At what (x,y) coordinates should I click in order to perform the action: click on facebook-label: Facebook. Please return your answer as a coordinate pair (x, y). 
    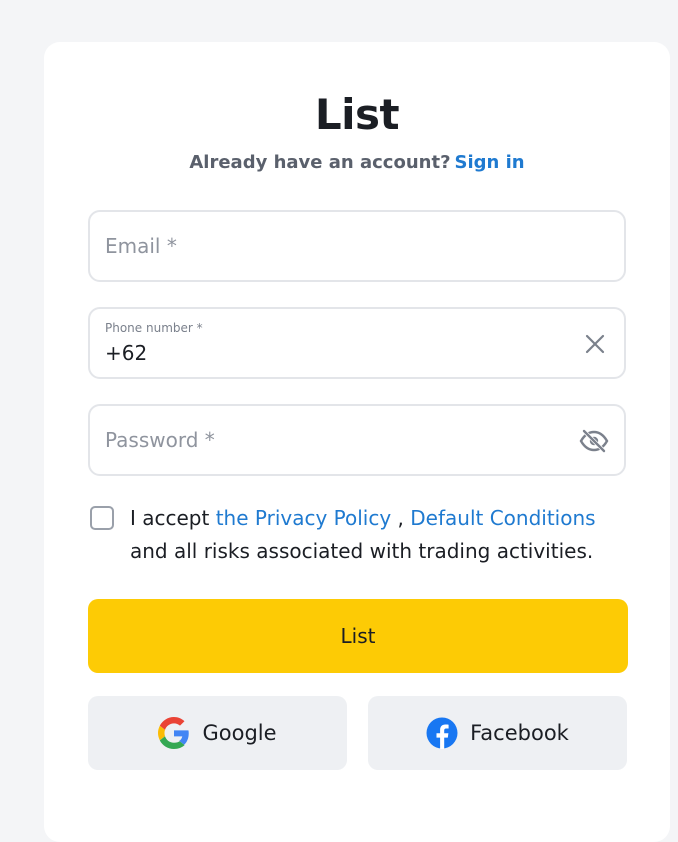
    Looking at the image, I should click on (519, 733).